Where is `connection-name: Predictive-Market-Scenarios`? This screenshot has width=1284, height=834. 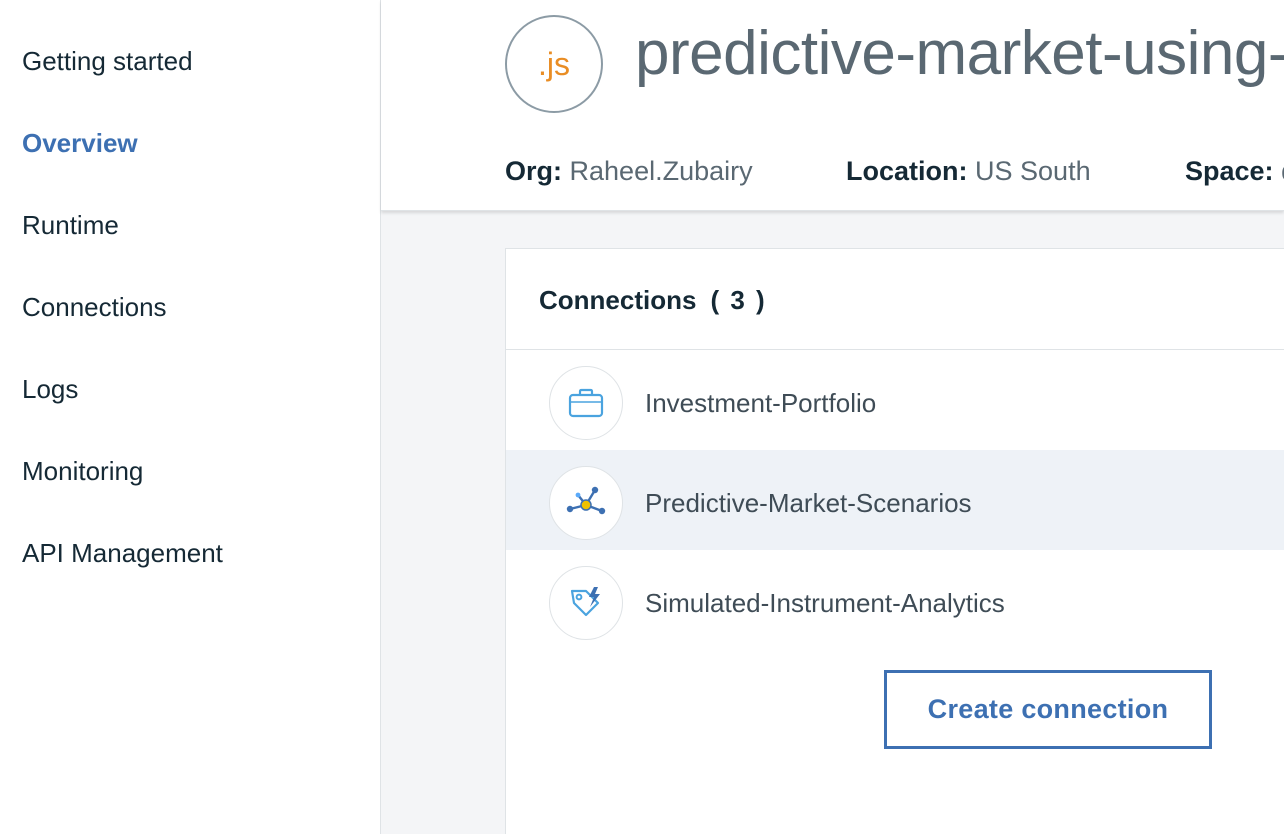
connection-name: Predictive-Market-Scenarios is located at coordinates (808, 503).